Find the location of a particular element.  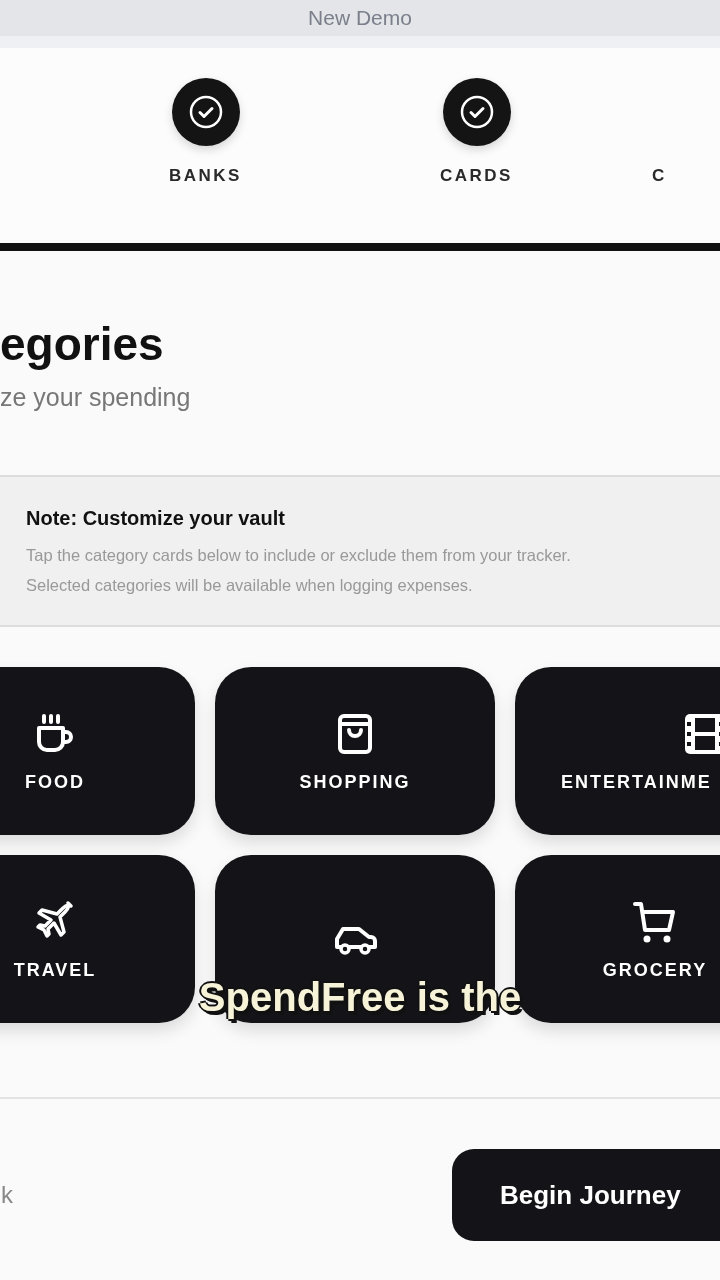

page-subtitle: ze your spending is located at coordinates (96, 397).